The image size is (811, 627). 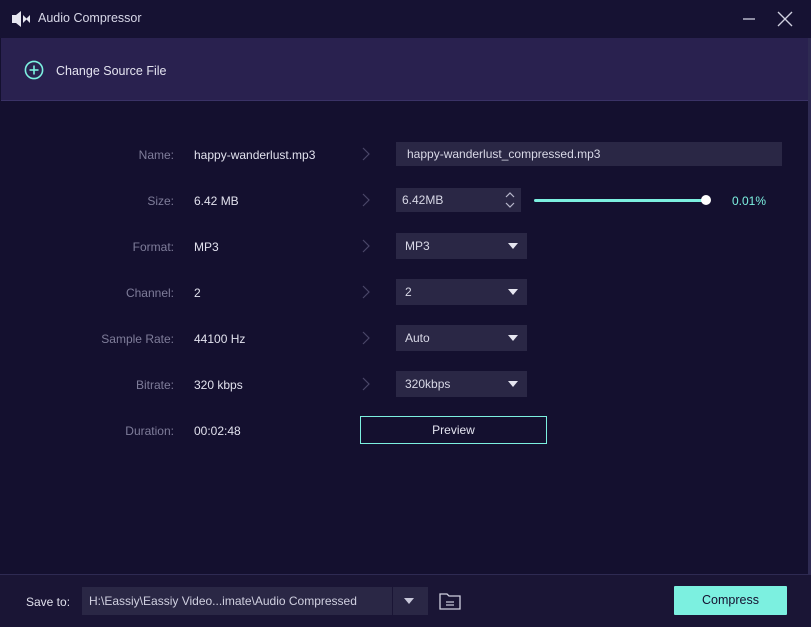 I want to click on size-slider, so click(x=625, y=200).